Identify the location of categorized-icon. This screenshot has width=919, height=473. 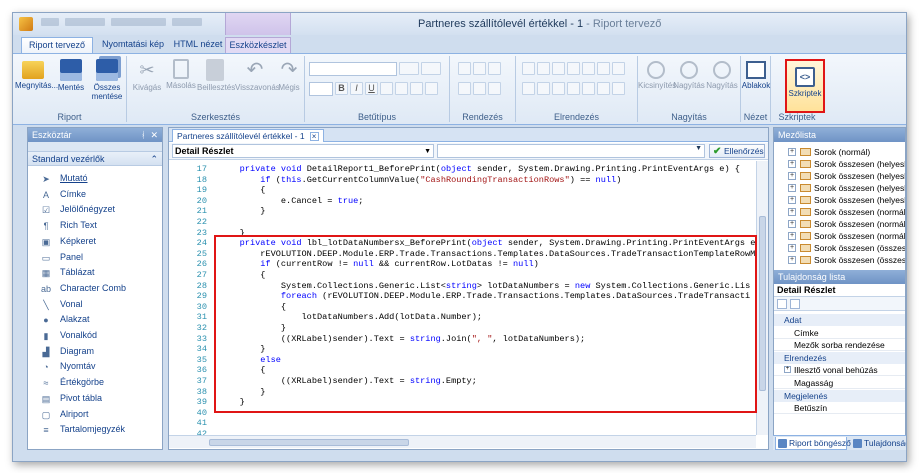
(782, 304).